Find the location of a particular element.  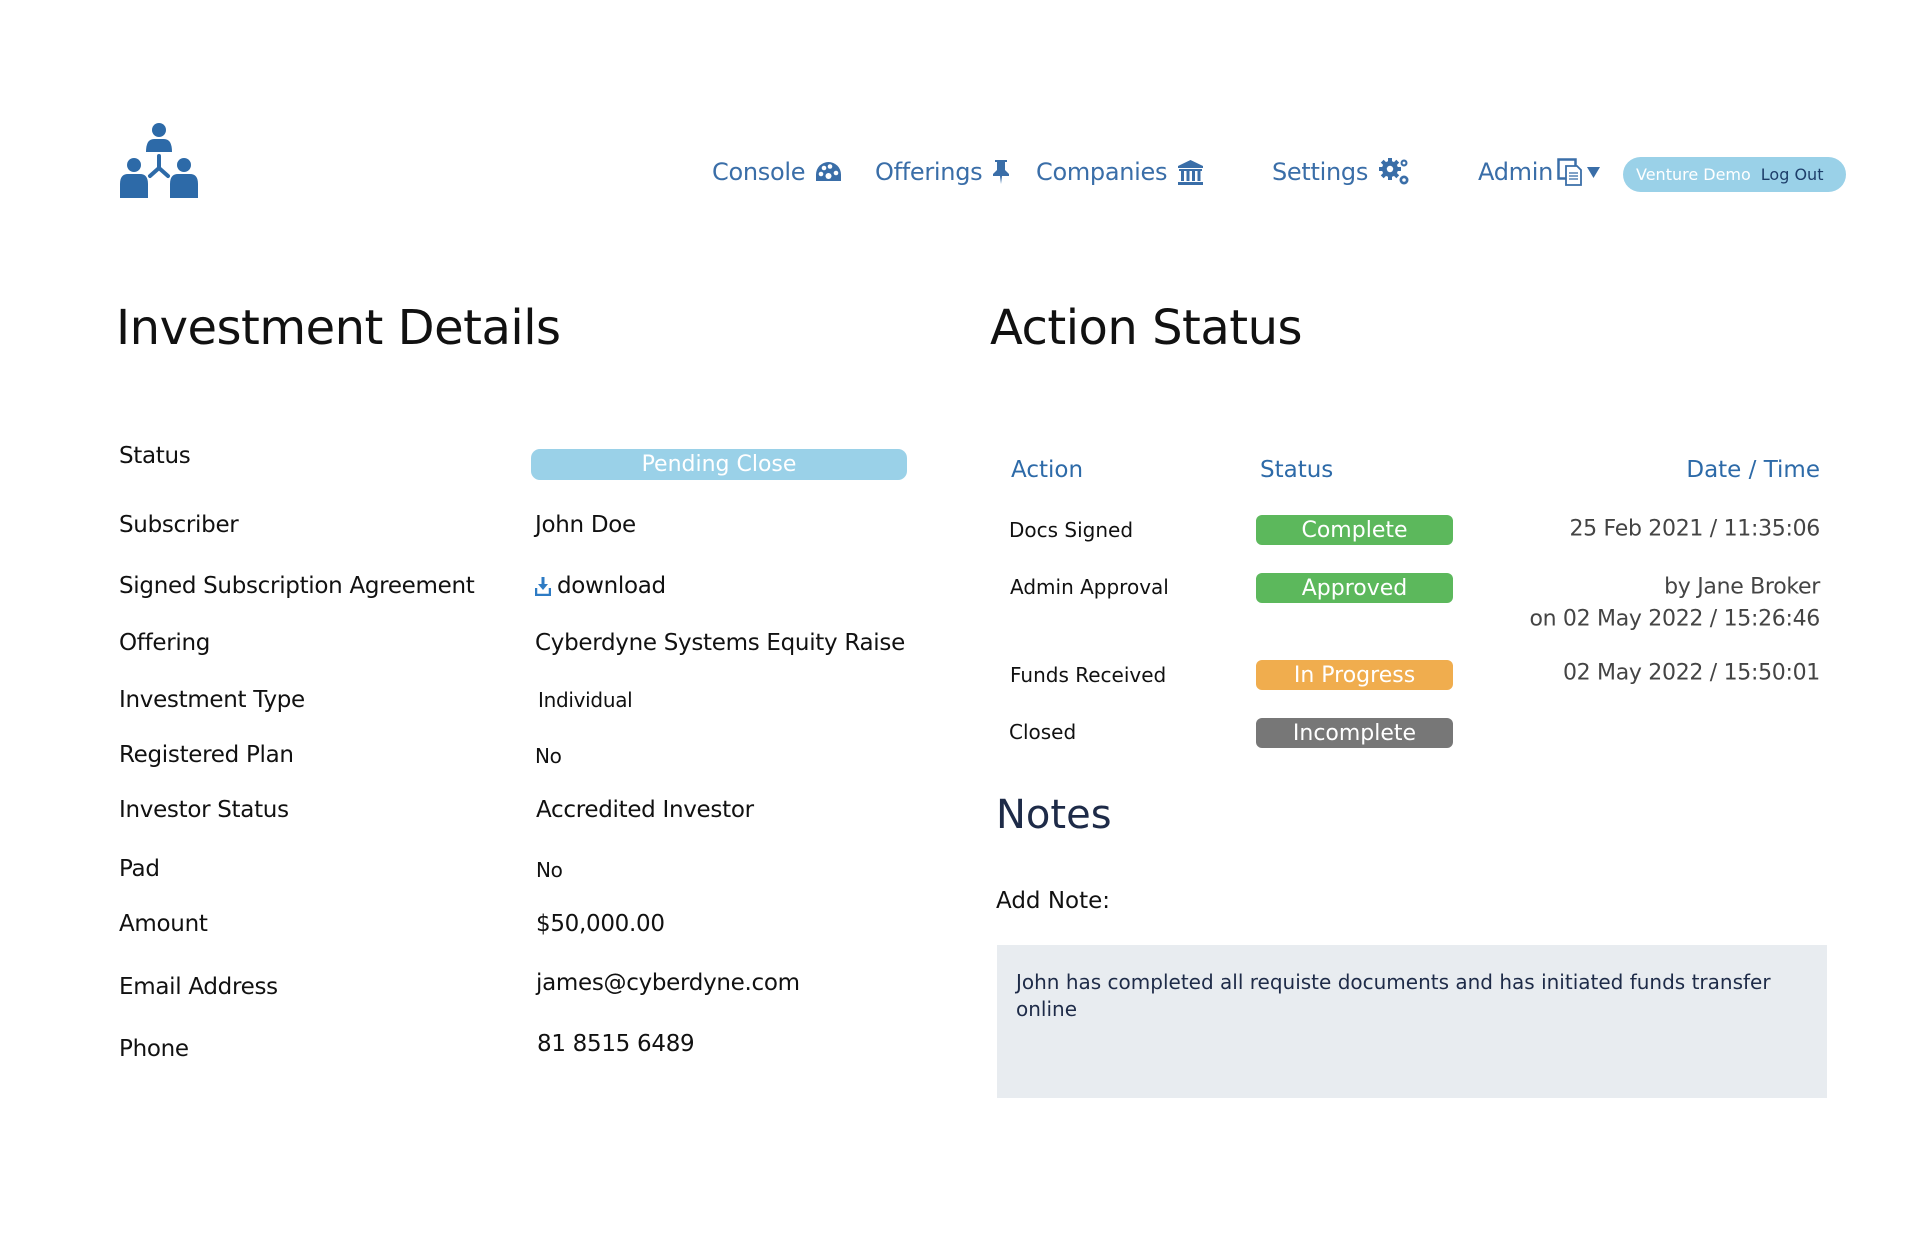

investment-type-value: Individual is located at coordinates (585, 700).